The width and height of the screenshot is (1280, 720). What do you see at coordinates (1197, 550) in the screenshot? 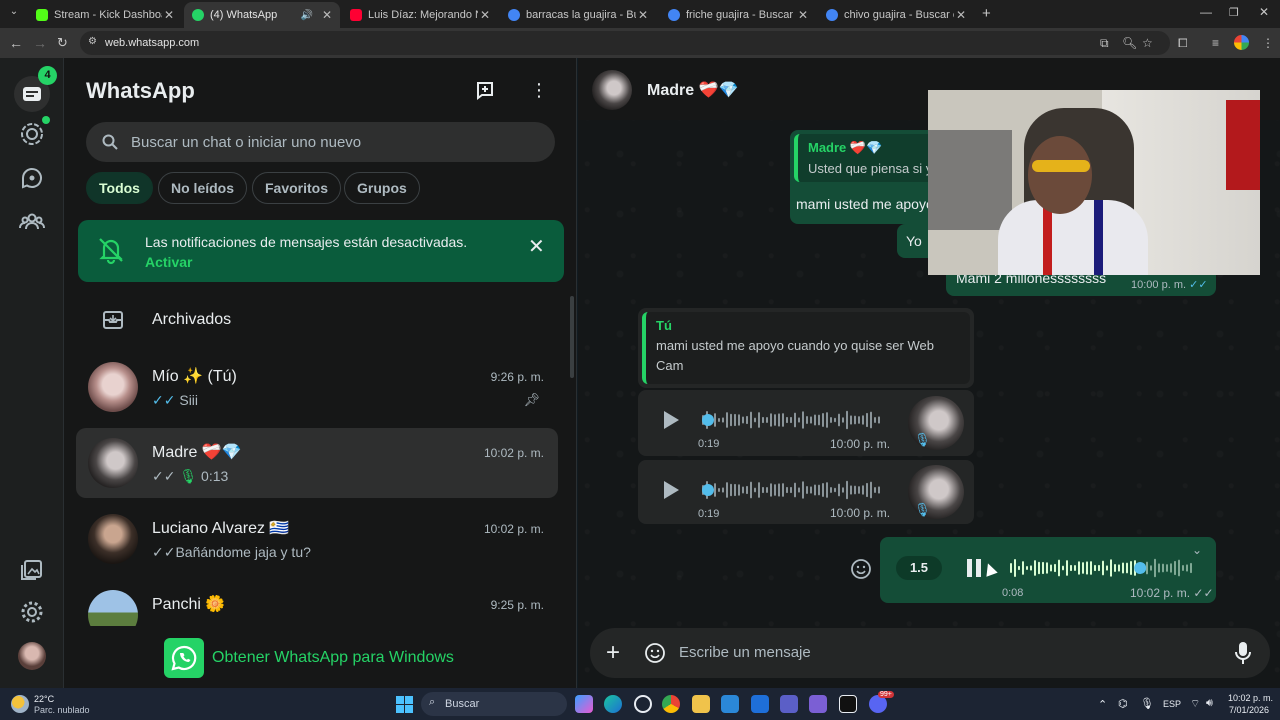
I see `chevron-down-icon: ⌄` at bounding box center [1197, 550].